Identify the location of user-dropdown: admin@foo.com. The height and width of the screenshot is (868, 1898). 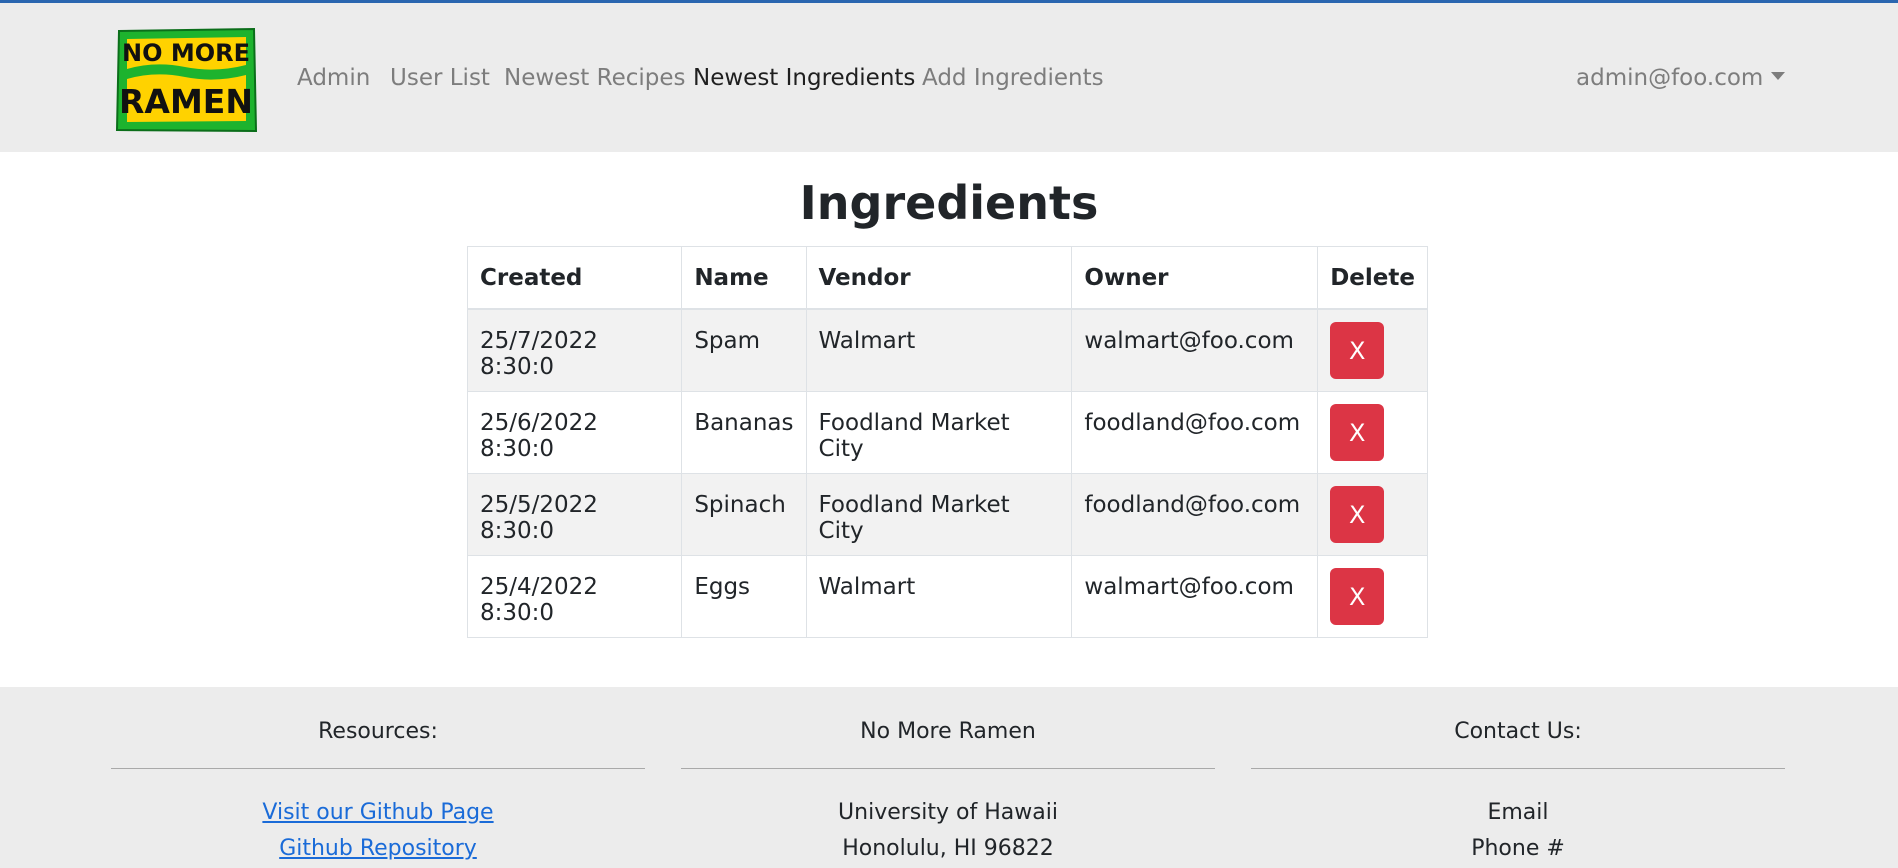
(1681, 78).